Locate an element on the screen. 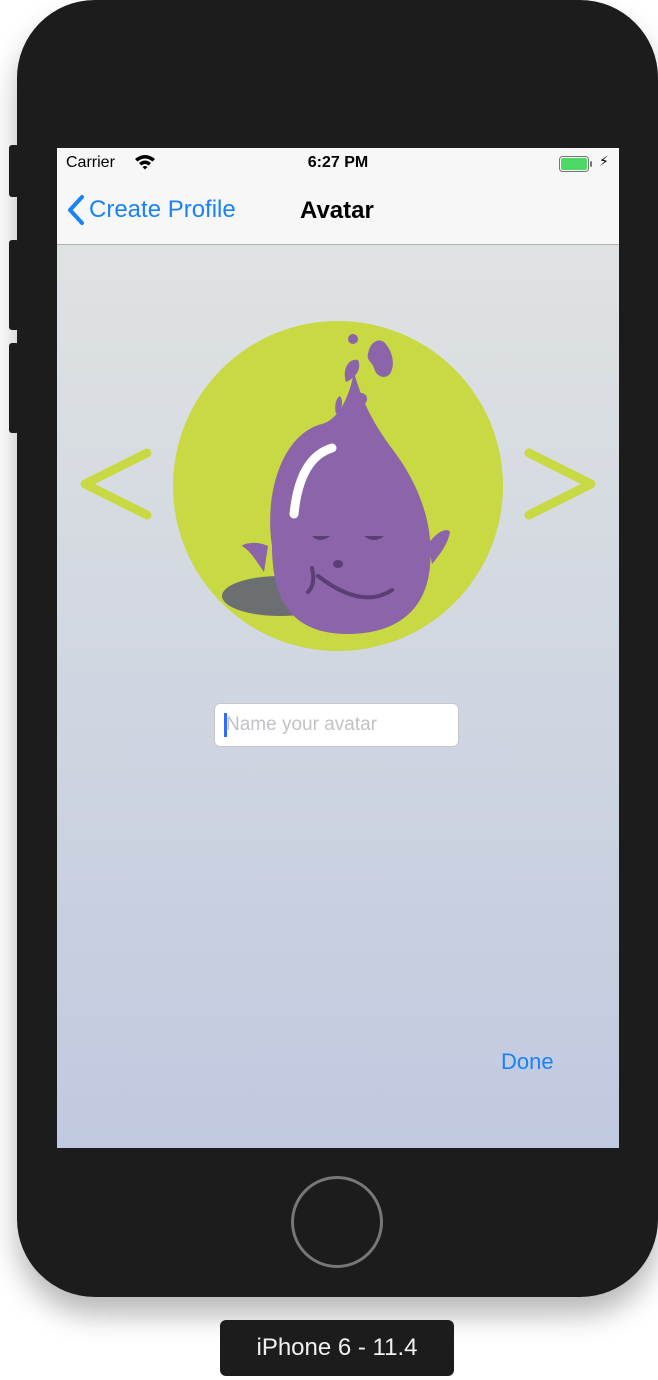 The image size is (658, 1380). chevron-left-icon is located at coordinates (76, 210).